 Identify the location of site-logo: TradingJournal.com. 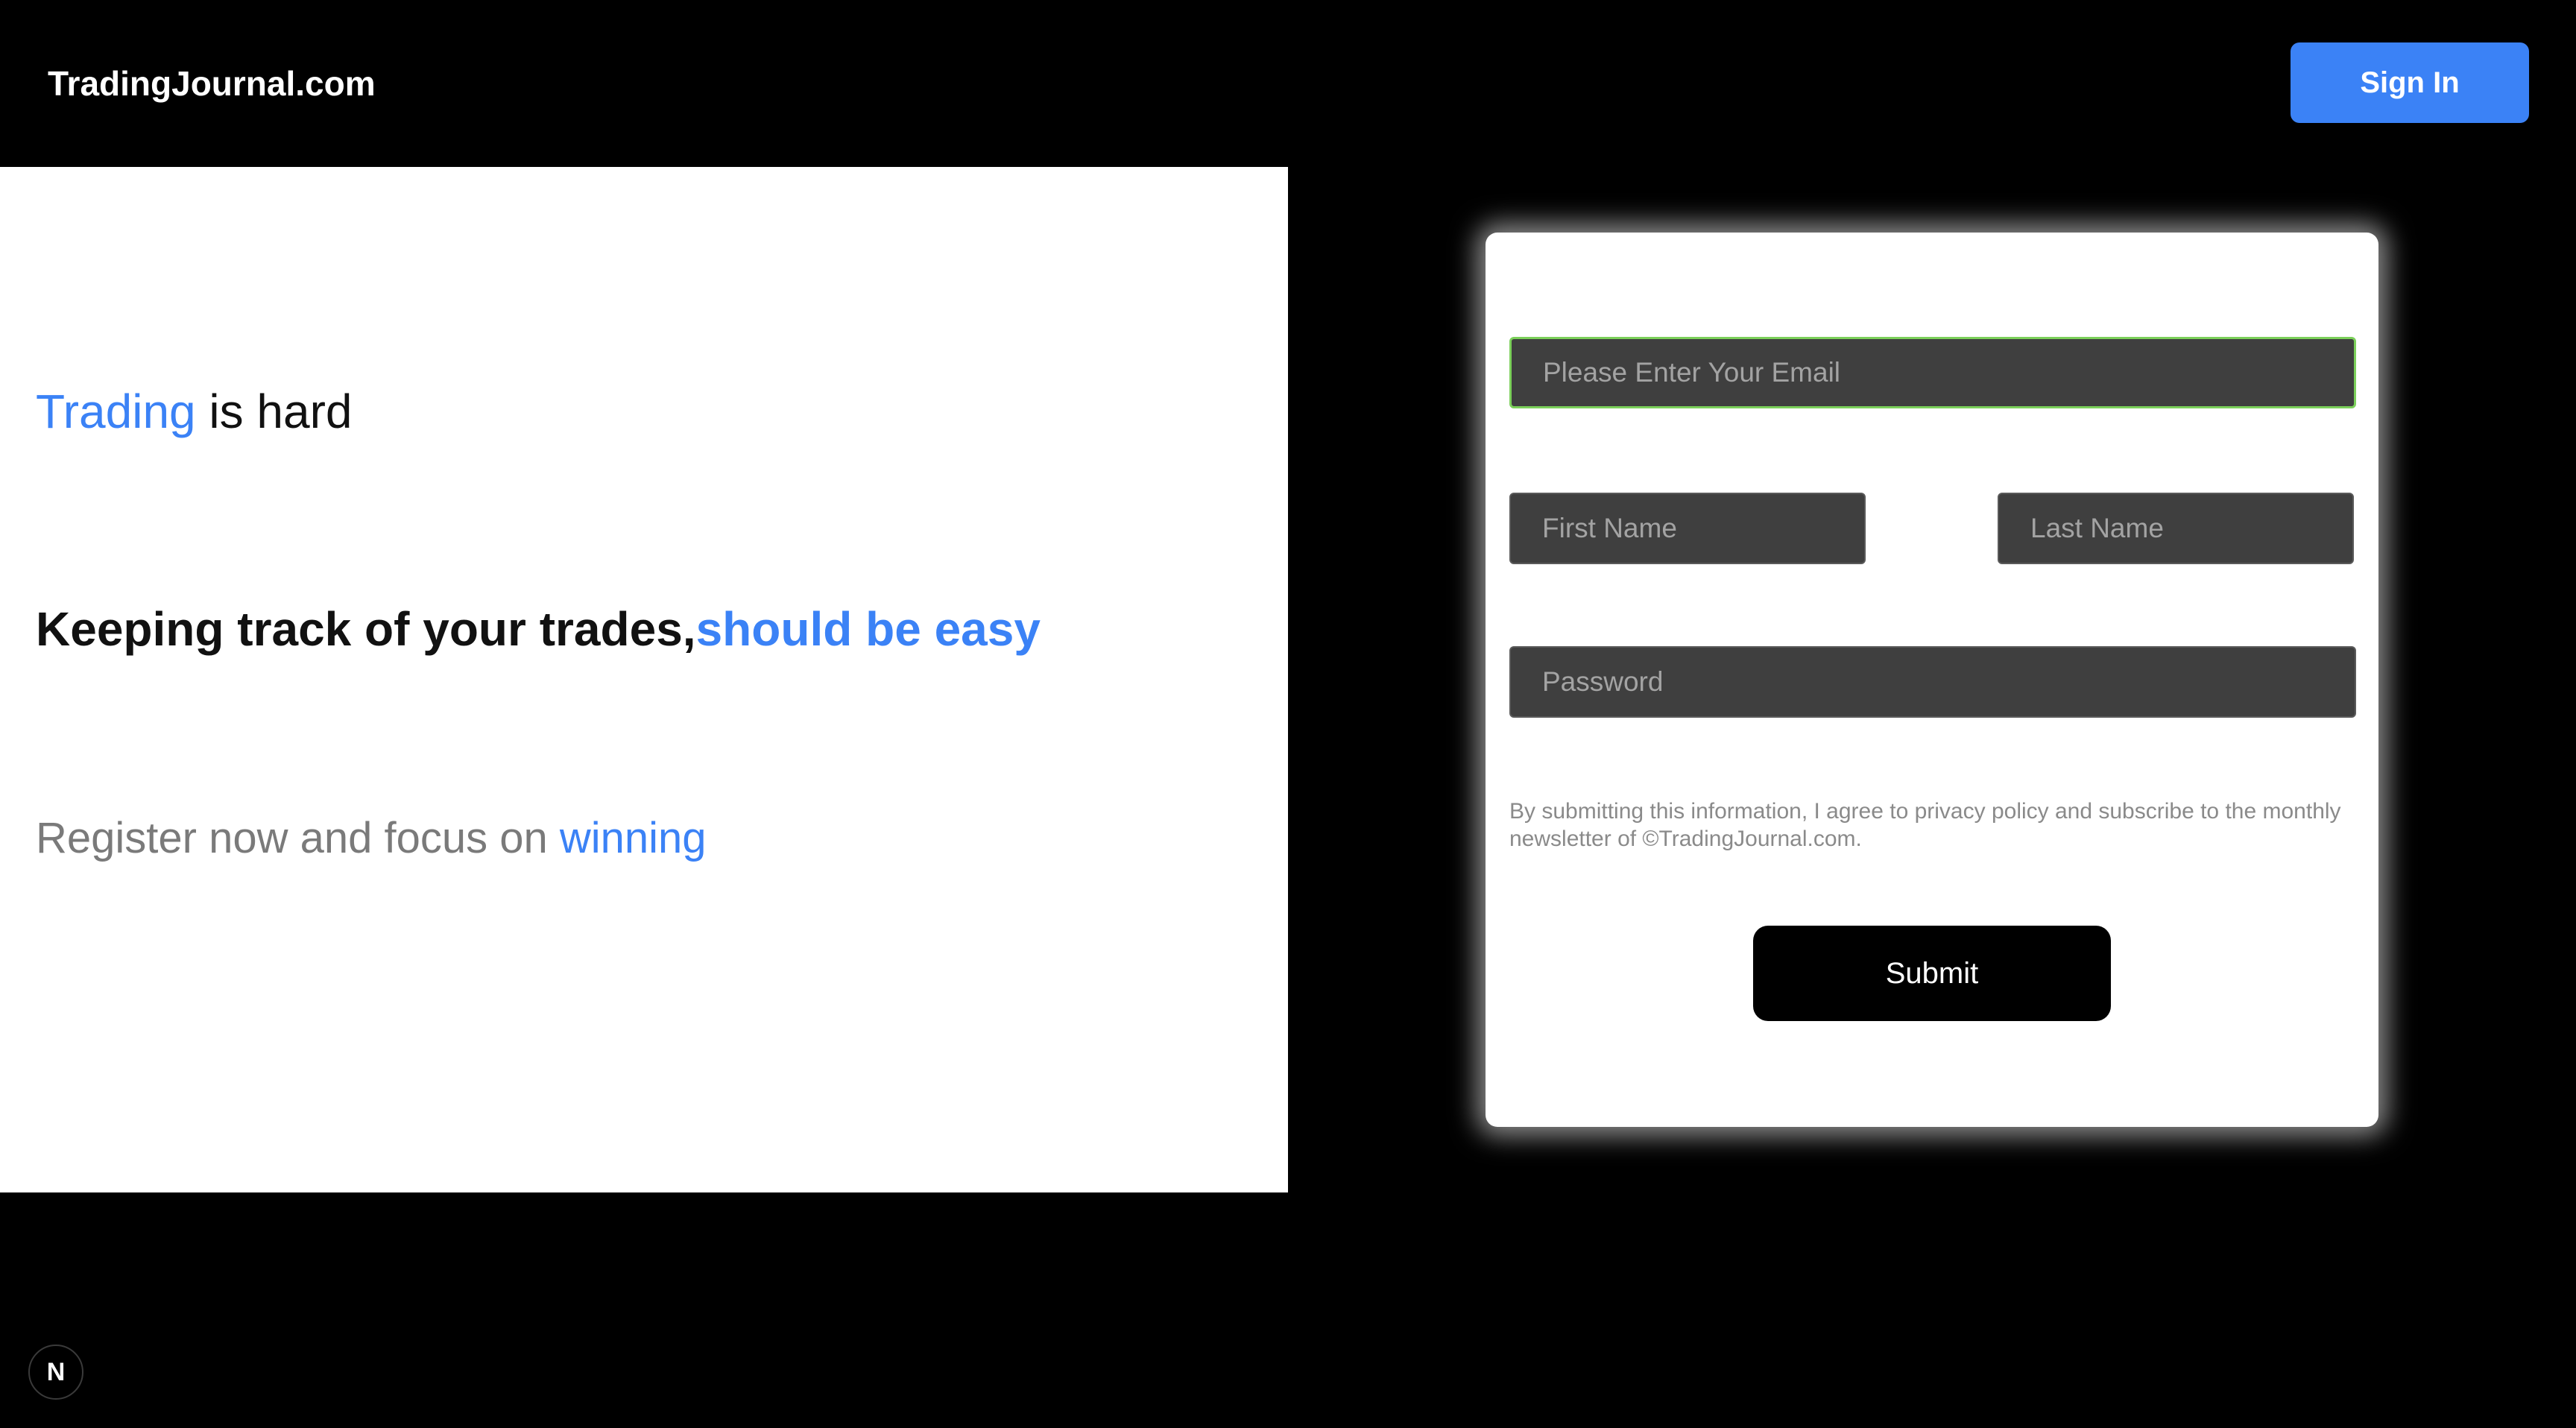
(212, 83).